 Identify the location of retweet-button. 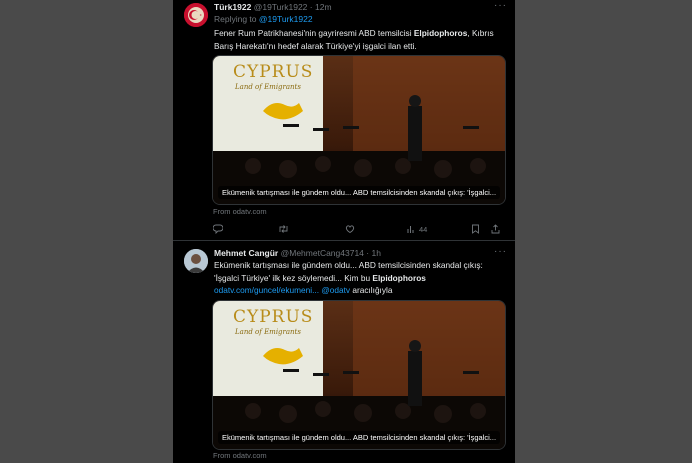
(285, 229).